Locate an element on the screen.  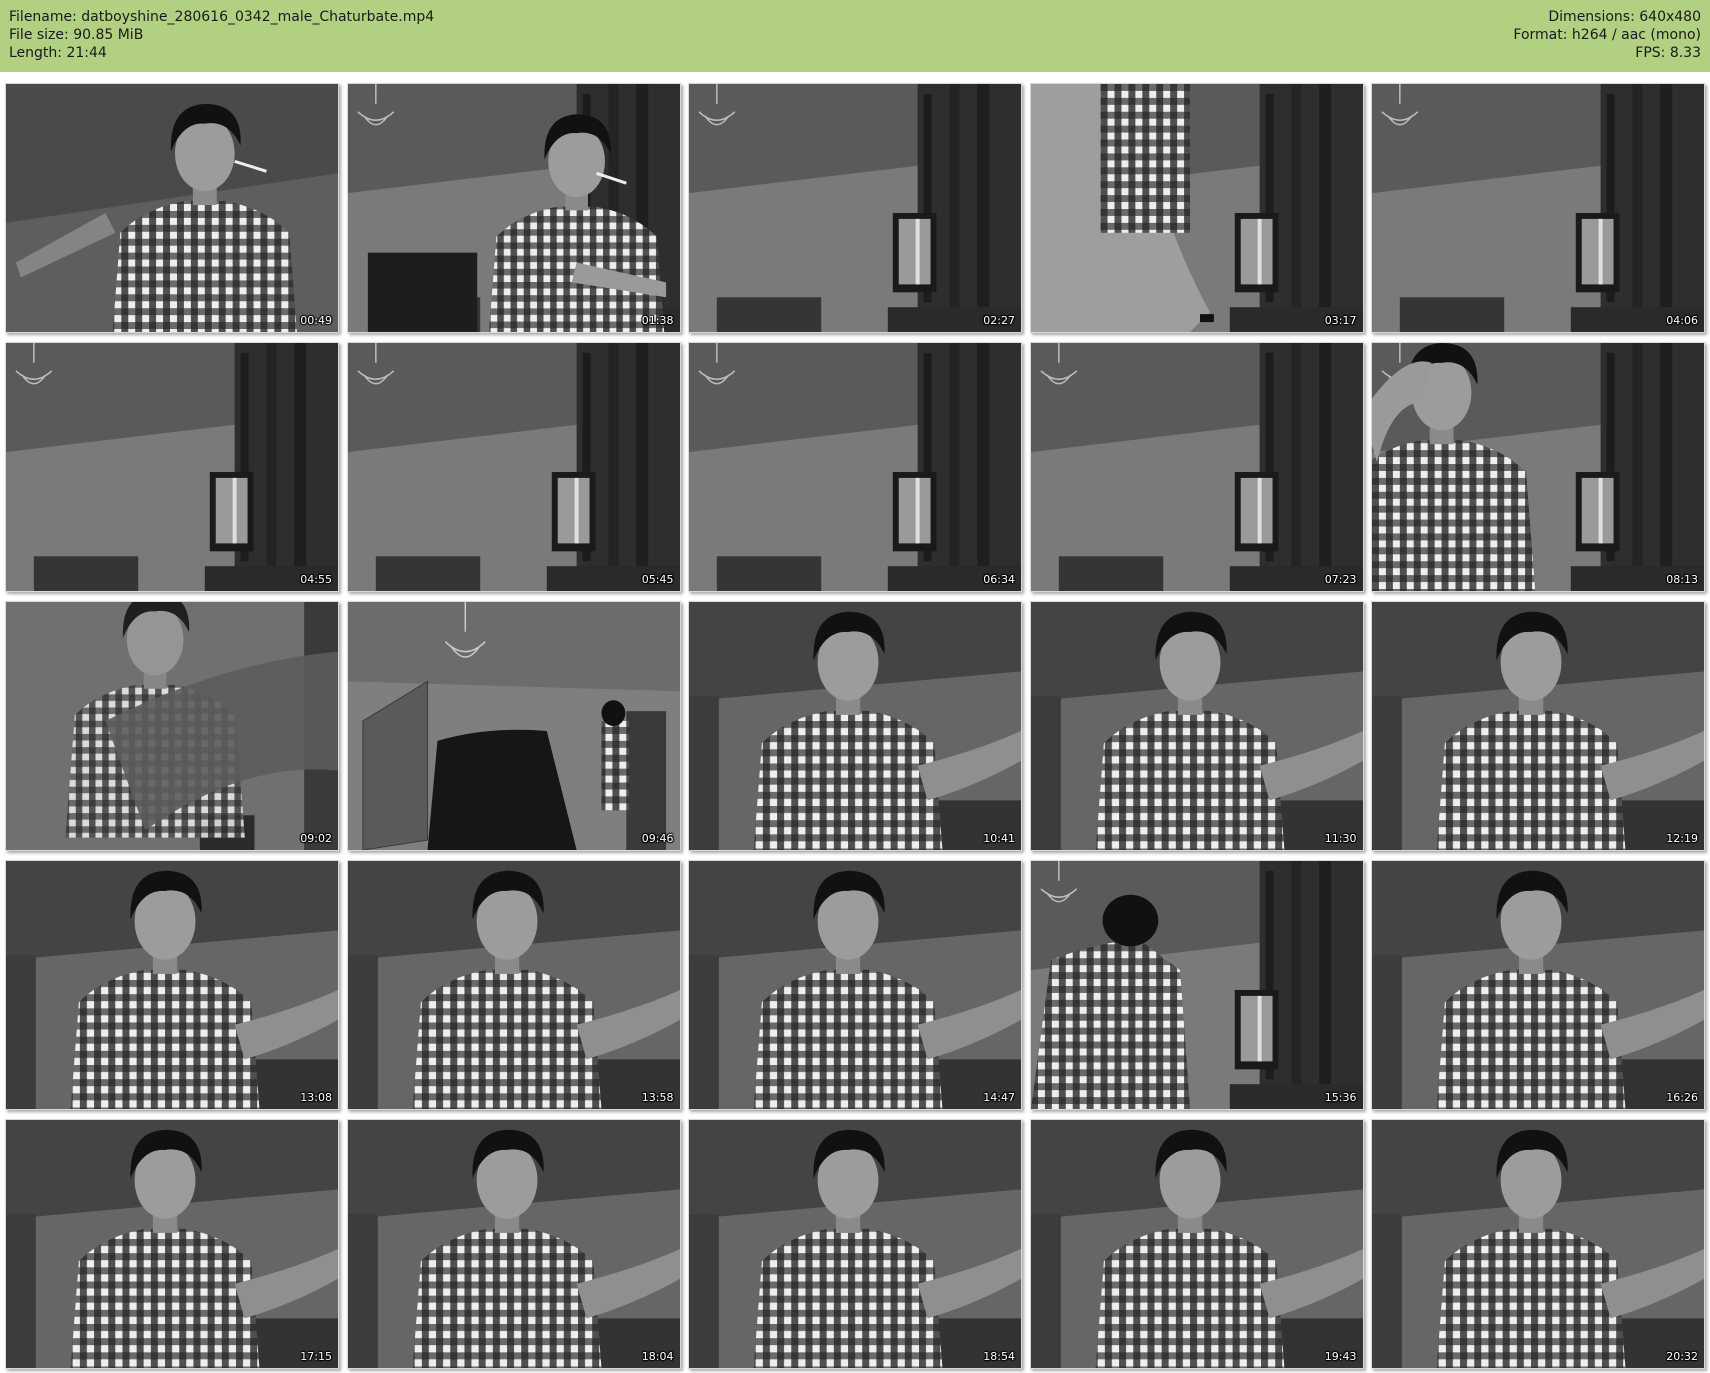
thumbnail-timestamp: 04:06 is located at coordinates (1682, 320).